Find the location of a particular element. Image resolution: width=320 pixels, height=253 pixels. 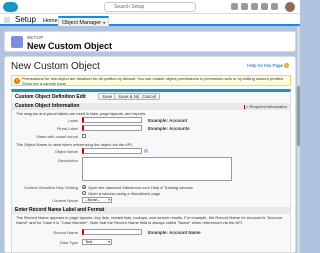

help-option-standard-radio is located at coordinates (84, 187).